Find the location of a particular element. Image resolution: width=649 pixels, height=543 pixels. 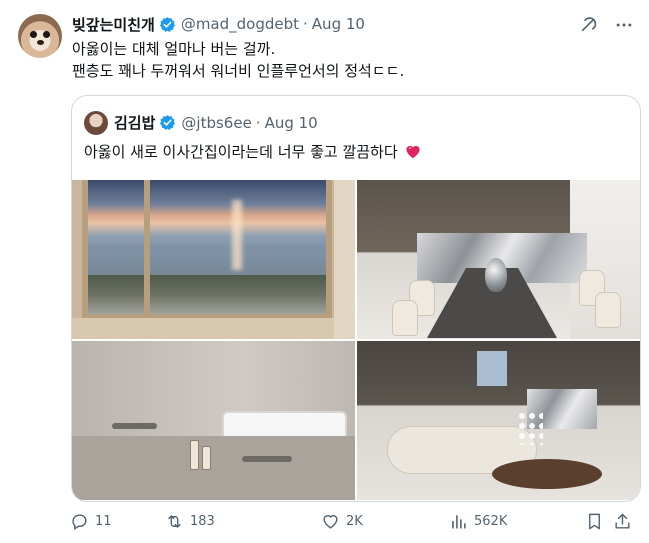

retweet-count: 183 is located at coordinates (202, 521).